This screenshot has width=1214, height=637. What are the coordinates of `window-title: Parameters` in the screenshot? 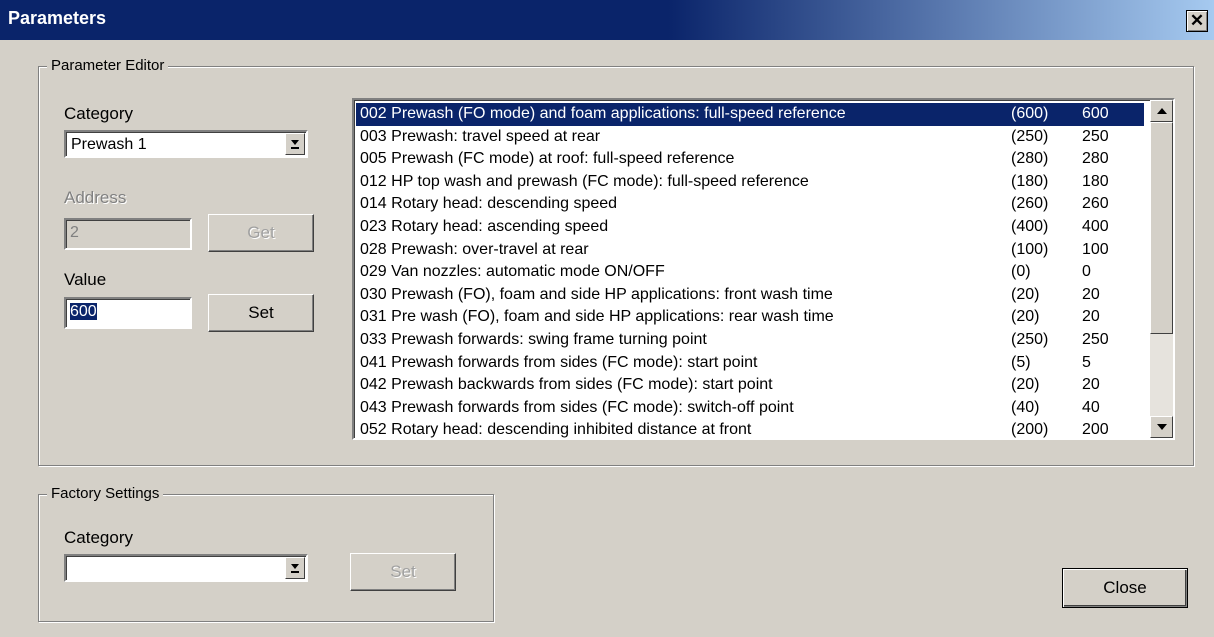 It's located at (57, 18).